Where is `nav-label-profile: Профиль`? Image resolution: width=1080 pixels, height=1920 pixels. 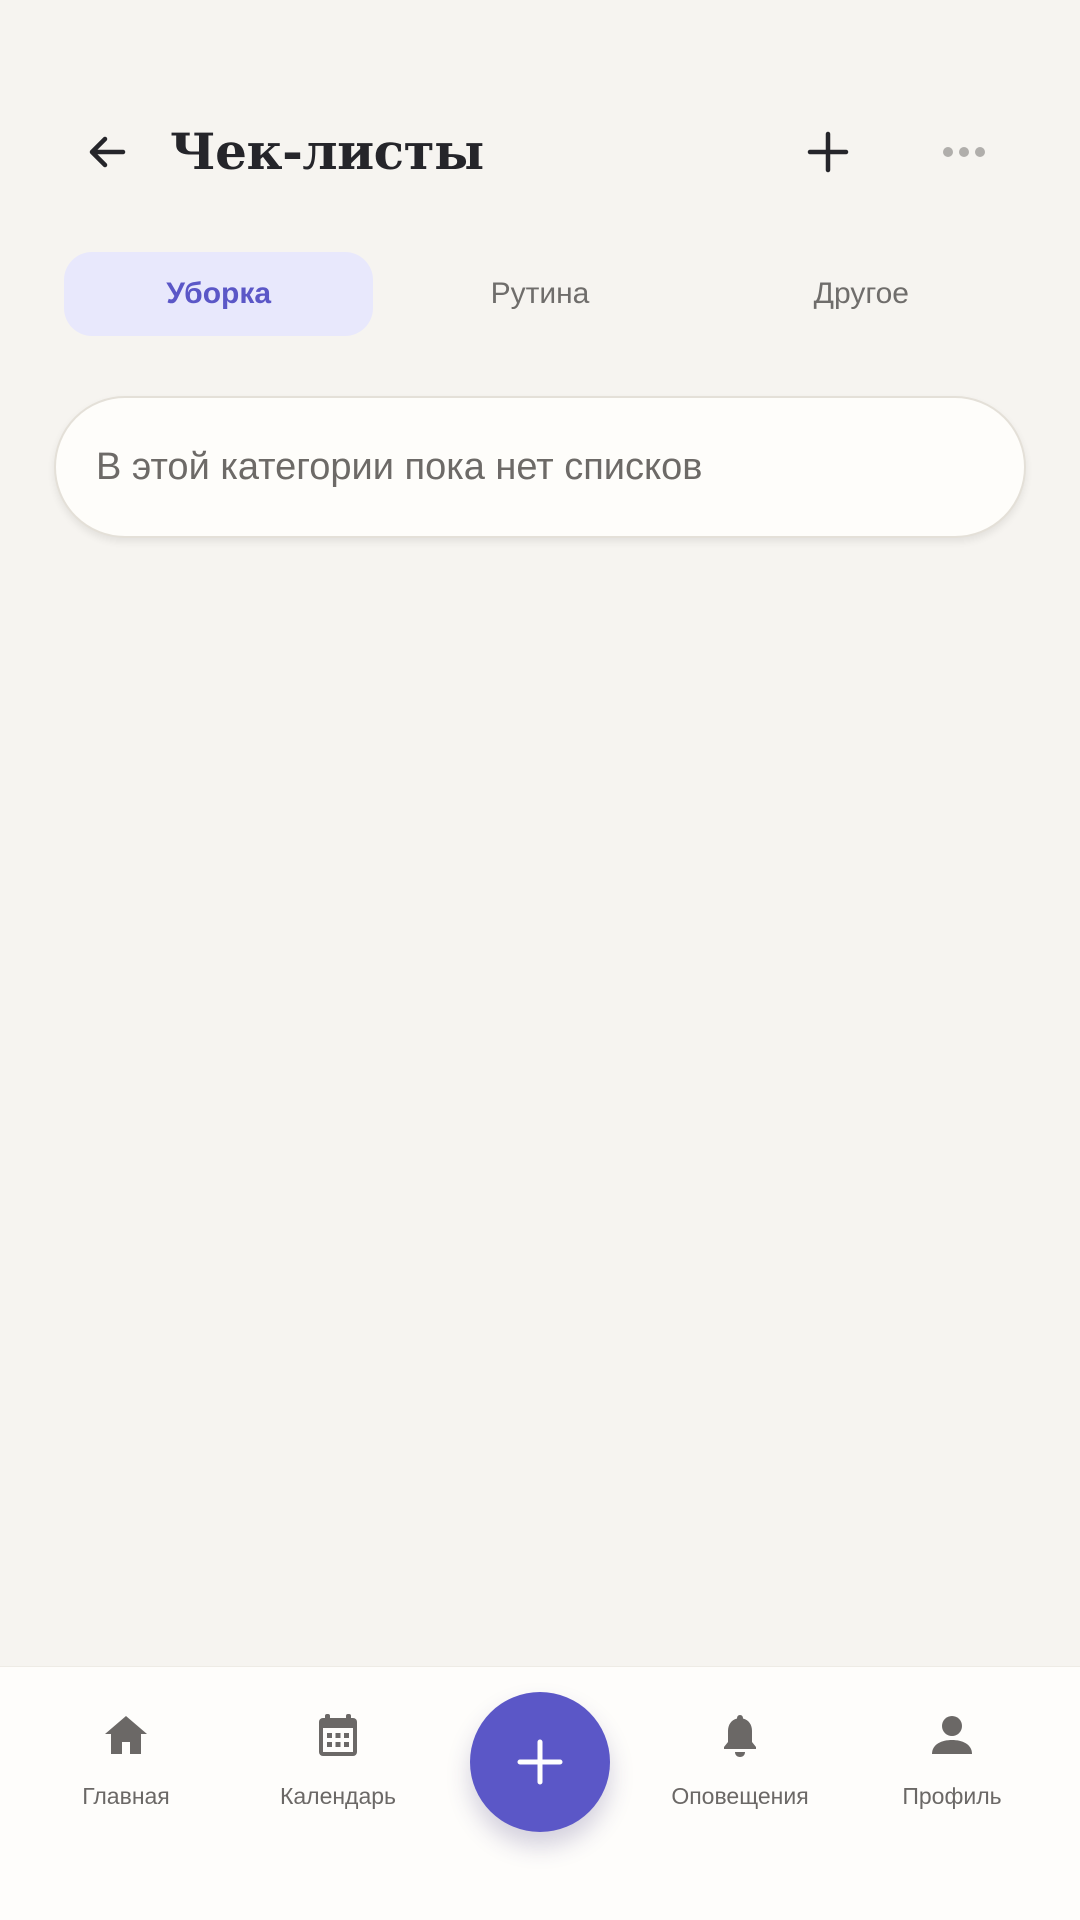
nav-label-profile: Профиль is located at coordinates (952, 1796).